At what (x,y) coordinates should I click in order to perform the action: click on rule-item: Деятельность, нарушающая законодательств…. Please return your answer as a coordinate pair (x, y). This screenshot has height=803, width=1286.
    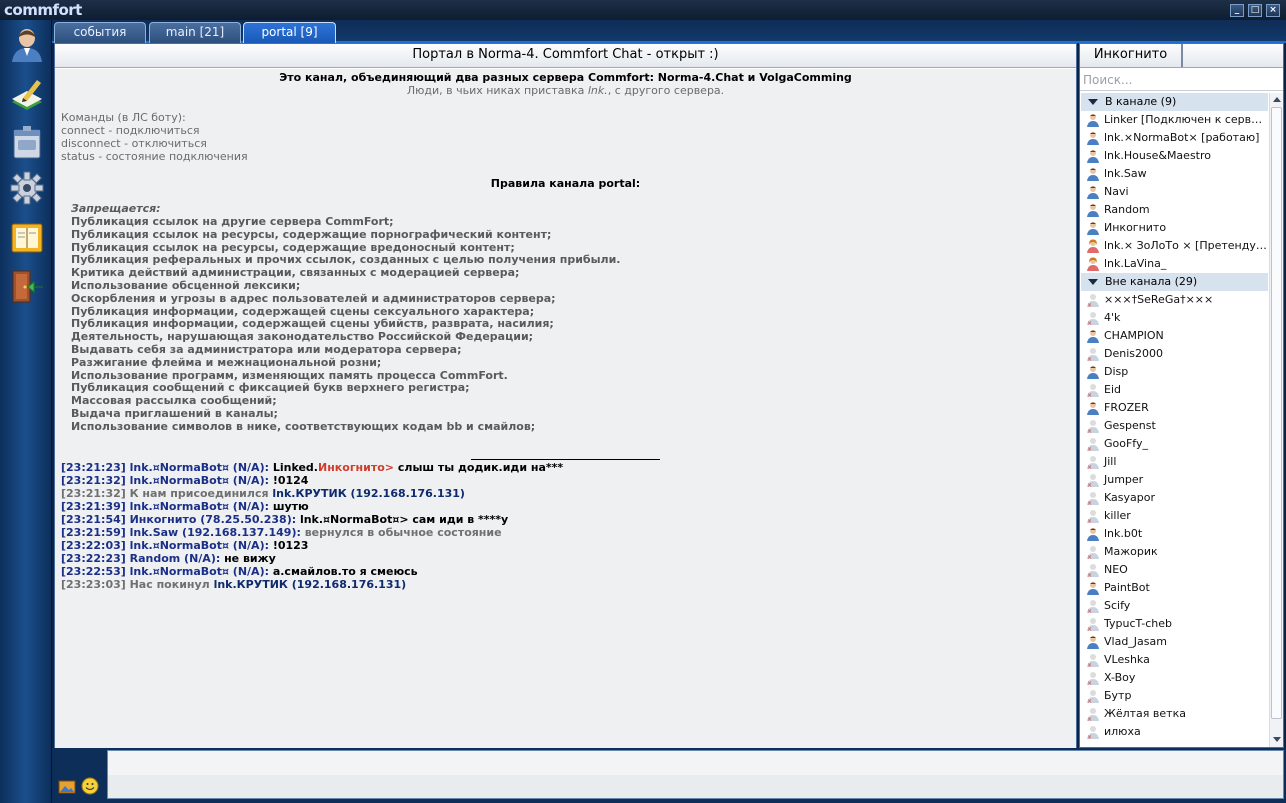
    Looking at the image, I should click on (302, 337).